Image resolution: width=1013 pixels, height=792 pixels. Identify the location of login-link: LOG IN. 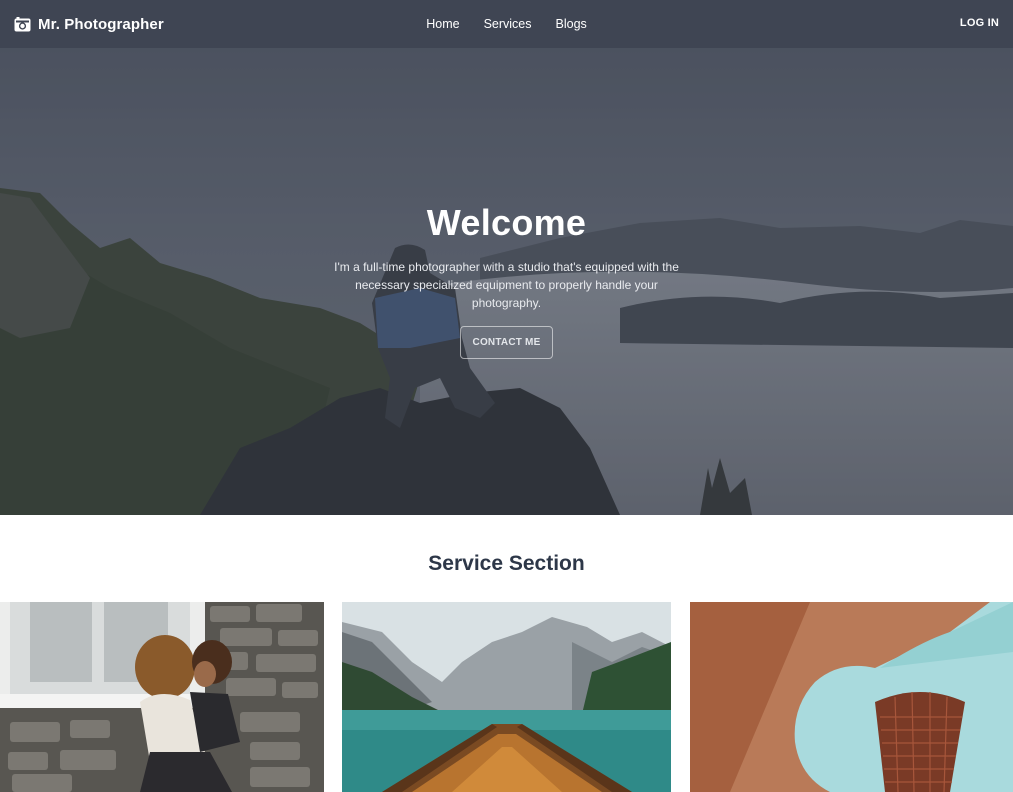
(979, 23).